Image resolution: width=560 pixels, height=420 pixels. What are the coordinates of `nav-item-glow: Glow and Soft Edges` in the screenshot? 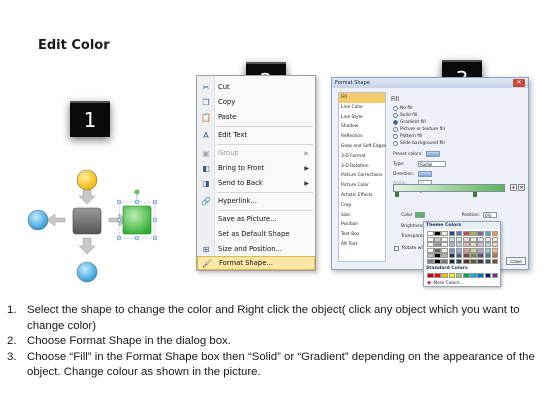 It's located at (362, 147).